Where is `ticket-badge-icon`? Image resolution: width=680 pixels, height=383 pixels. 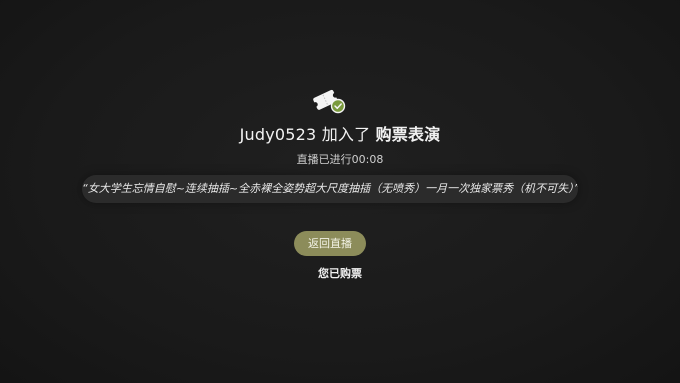 ticket-badge-icon is located at coordinates (330, 101).